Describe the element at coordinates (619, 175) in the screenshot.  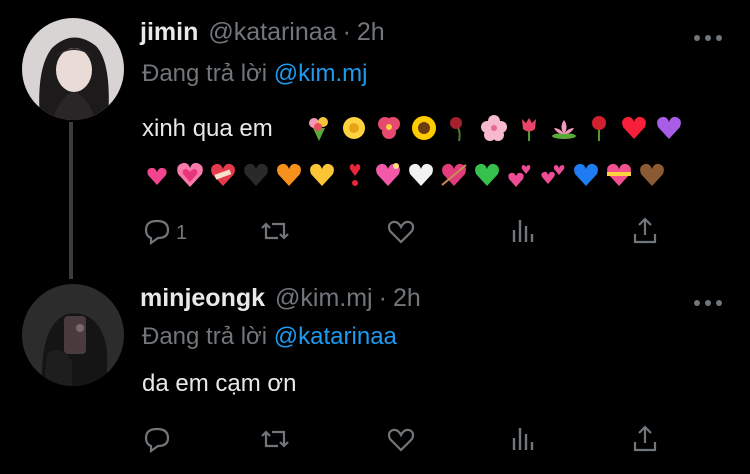
I see `heart-ribbon-icon` at that location.